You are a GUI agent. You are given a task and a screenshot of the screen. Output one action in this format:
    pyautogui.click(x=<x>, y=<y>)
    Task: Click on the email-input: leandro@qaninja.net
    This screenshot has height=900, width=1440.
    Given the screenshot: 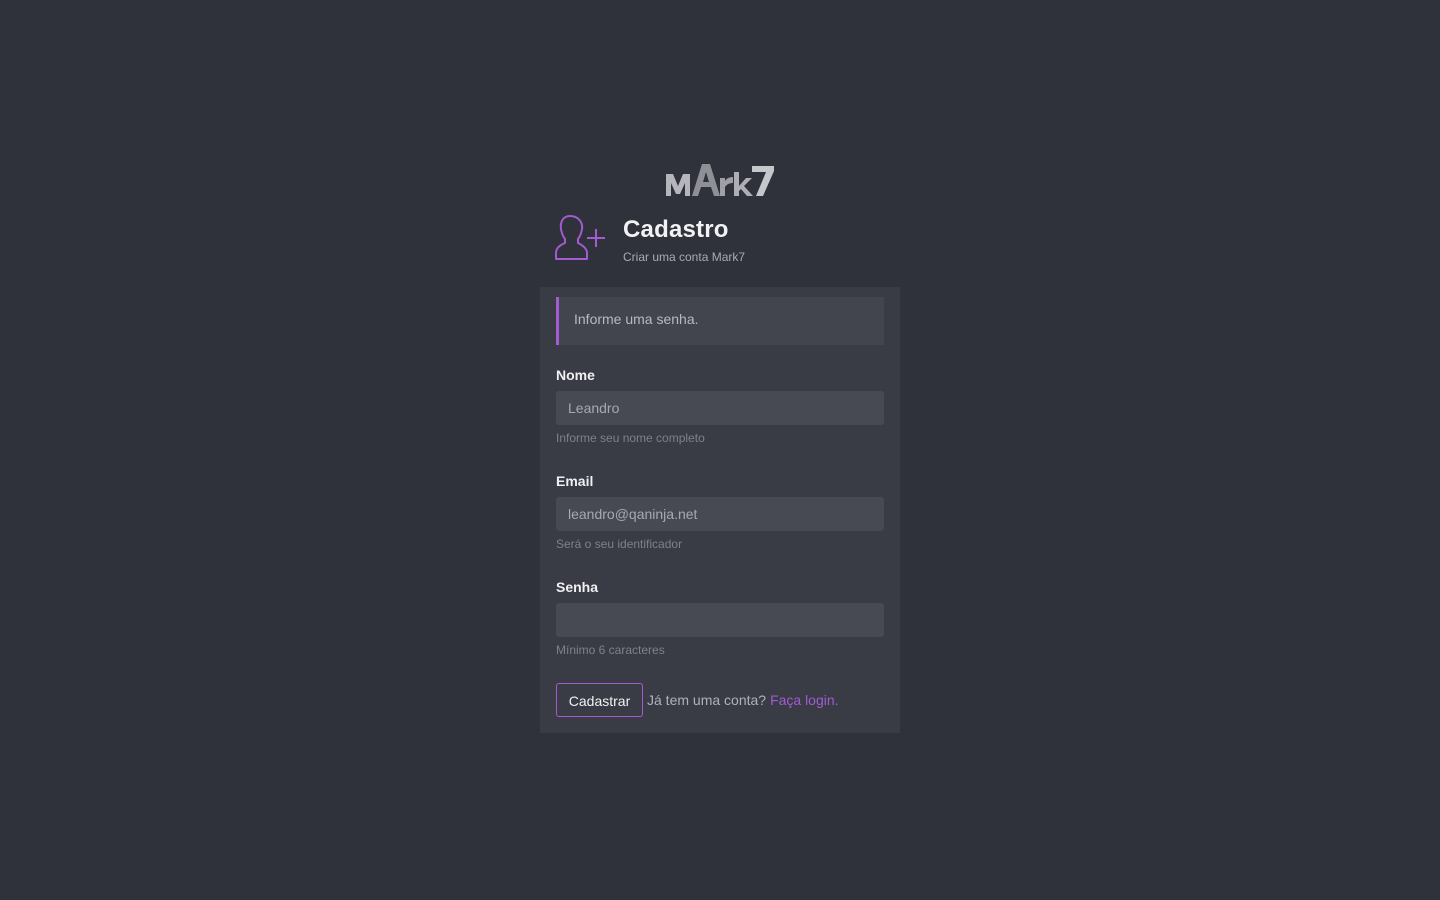 What is the action you would take?
    pyautogui.click(x=720, y=514)
    